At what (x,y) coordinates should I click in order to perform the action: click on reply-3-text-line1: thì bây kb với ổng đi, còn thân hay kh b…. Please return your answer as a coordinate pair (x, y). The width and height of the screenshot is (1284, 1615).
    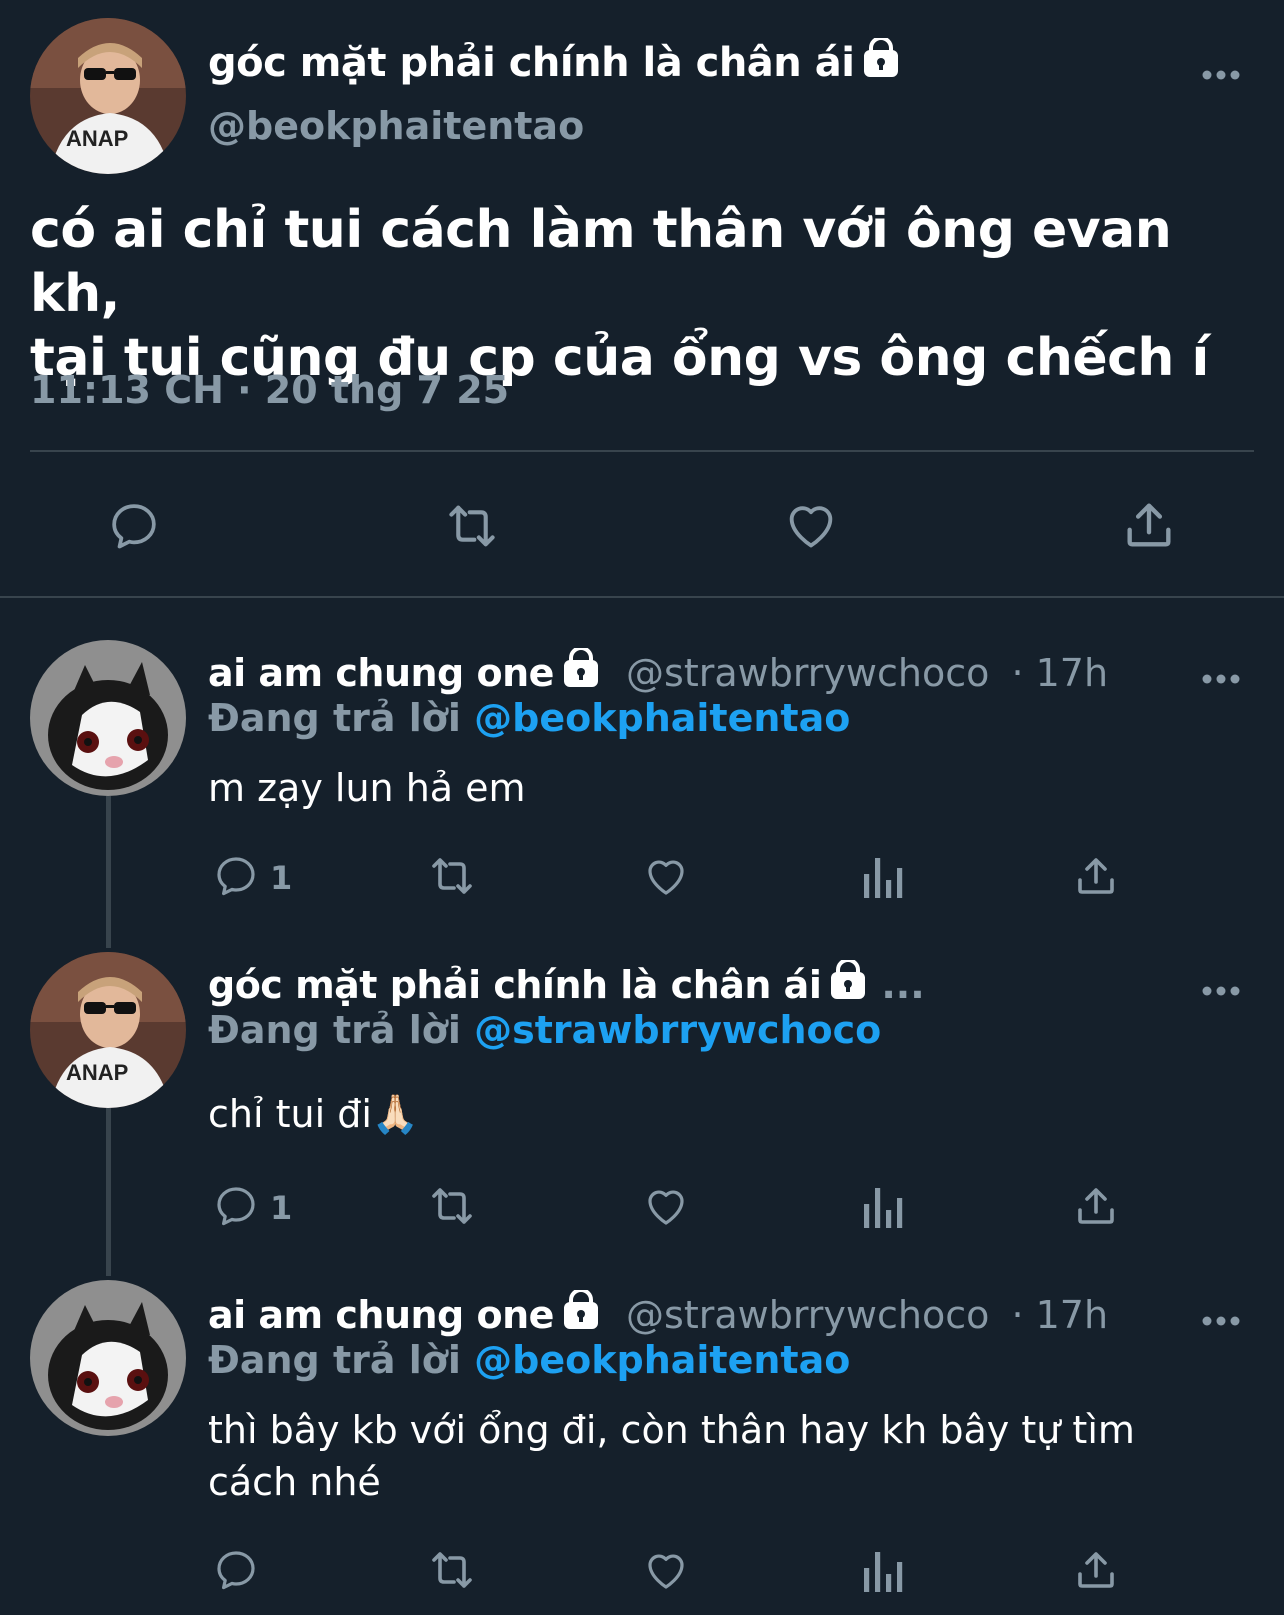
    Looking at the image, I should click on (671, 1430).